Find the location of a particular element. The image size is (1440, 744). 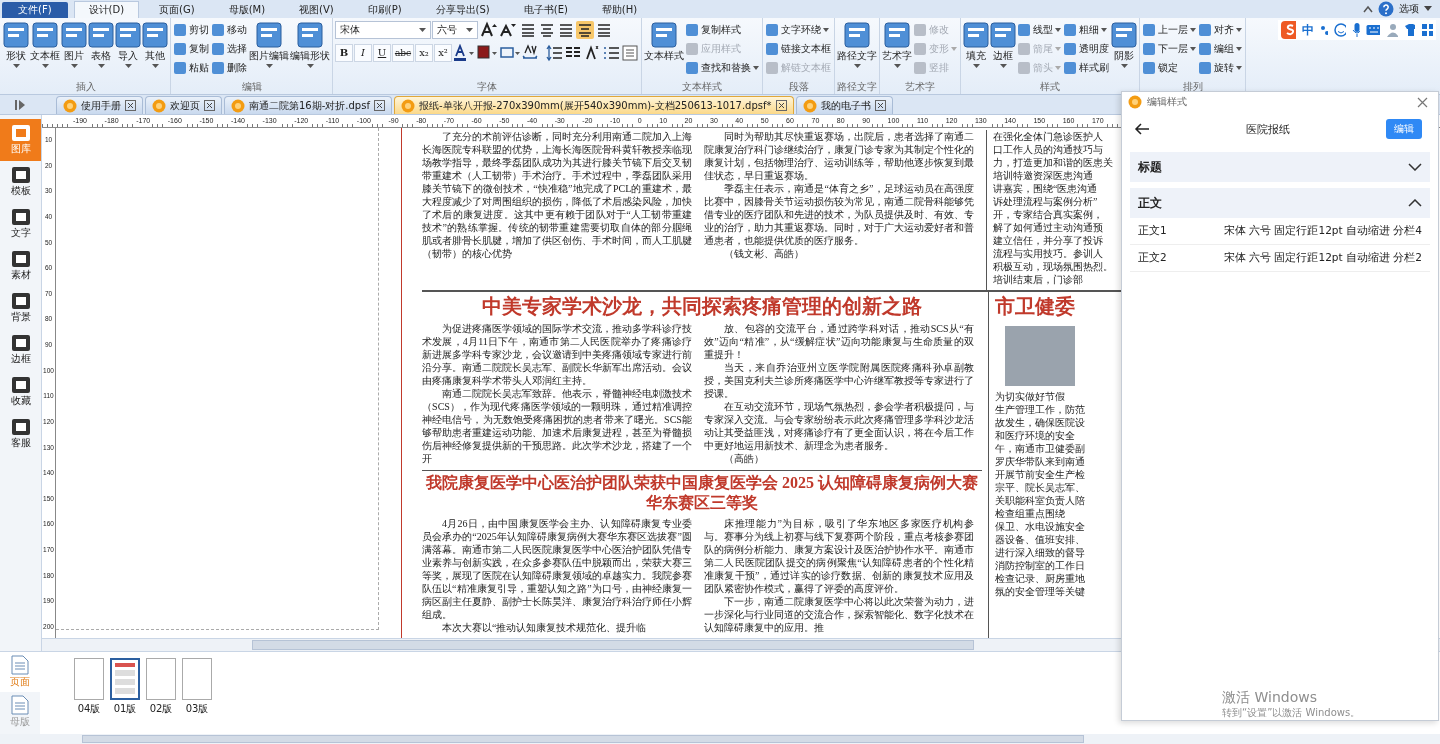

ribbon-tab: 设计(D) is located at coordinates (106, 9).